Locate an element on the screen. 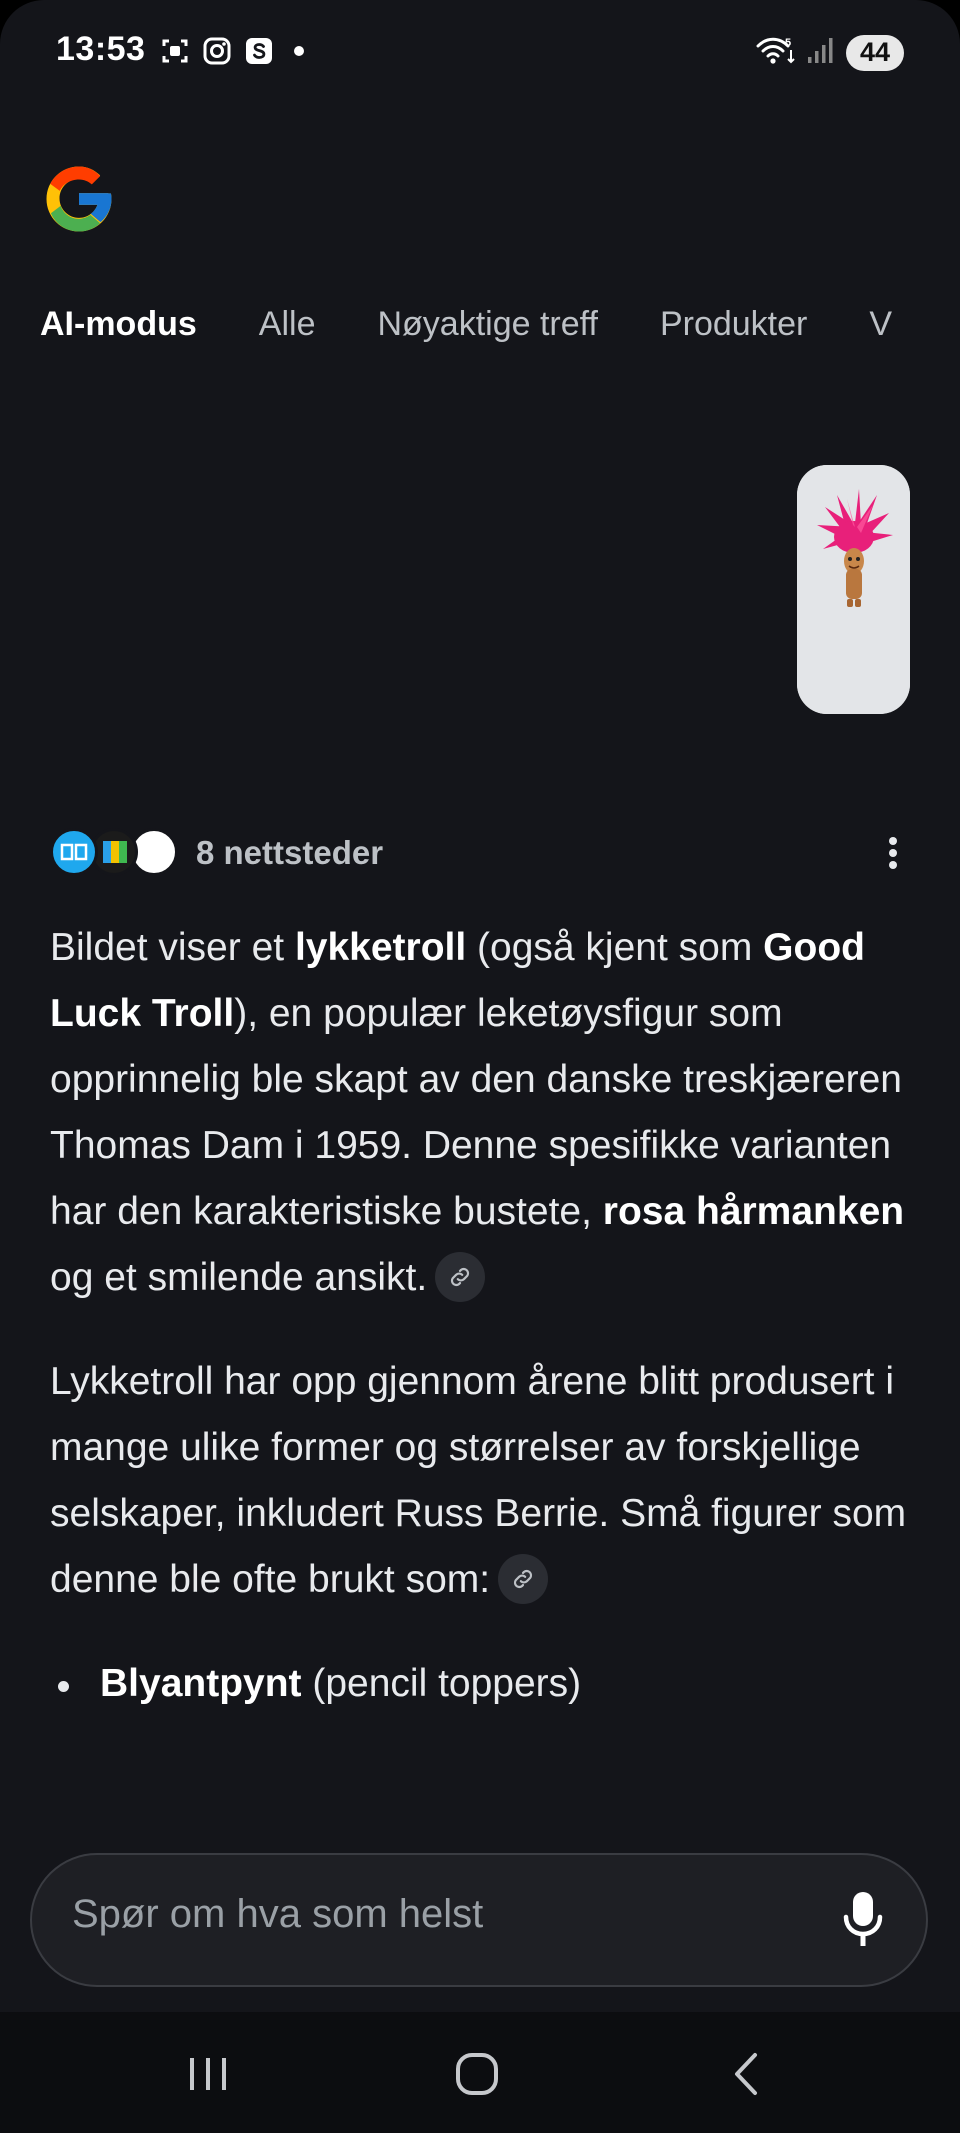 Image resolution: width=960 pixels, height=2133 pixels. notification-icons is located at coordinates (232, 51).